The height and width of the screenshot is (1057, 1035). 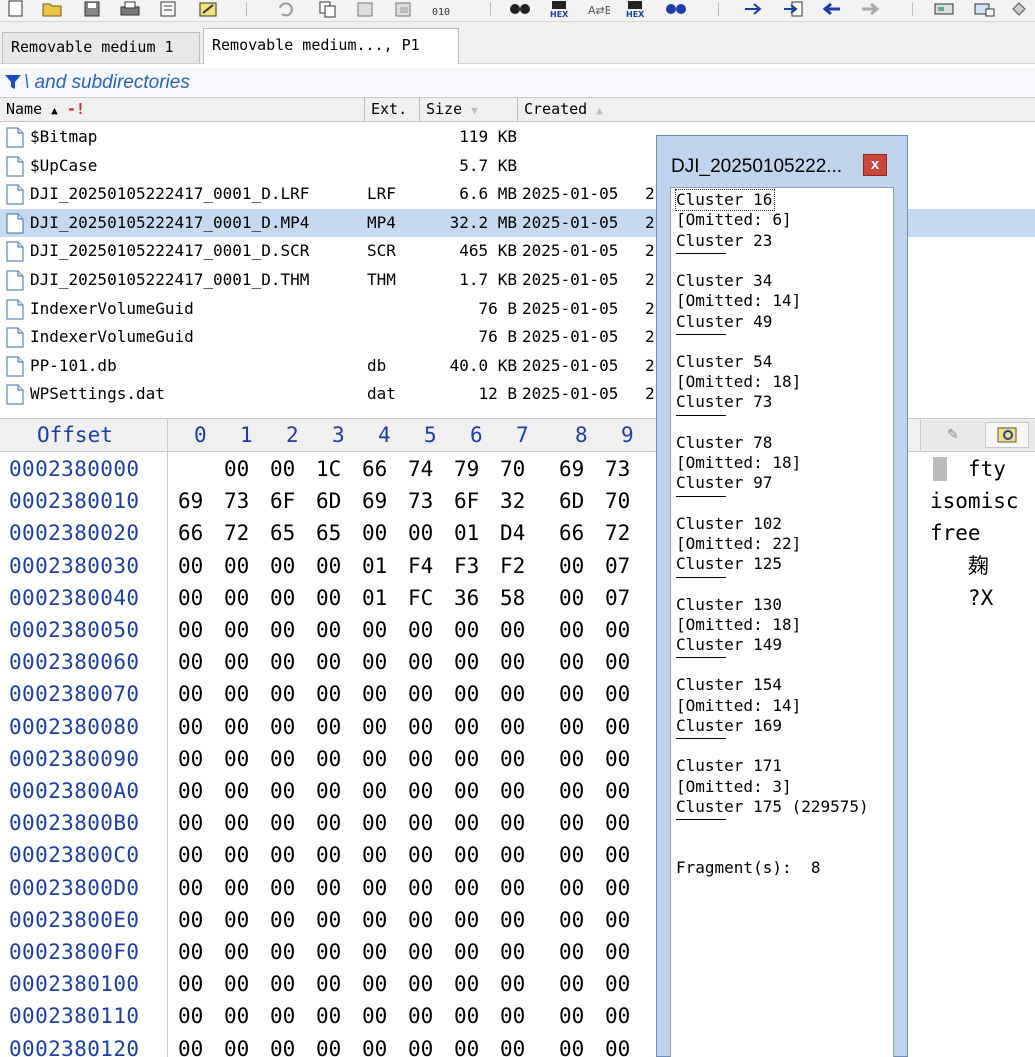 What do you see at coordinates (332, 501) in the screenshot?
I see `hex-byte: 6D` at bounding box center [332, 501].